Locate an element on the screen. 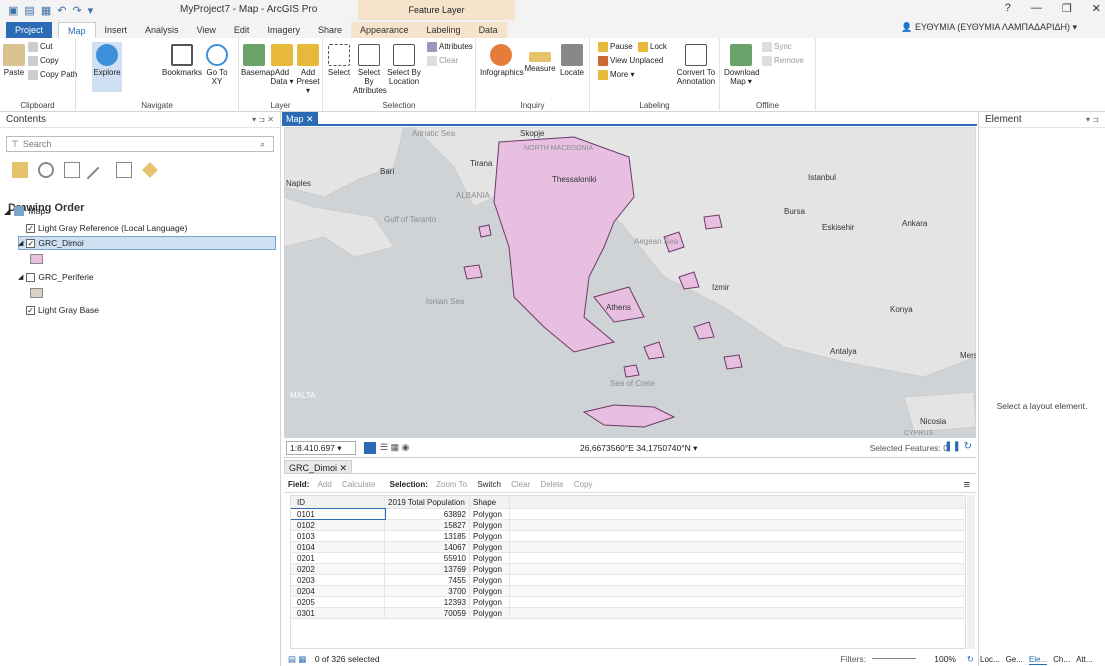  toc-layer-dimoi: ◢ ✓ GRC_Dimoi is located at coordinates (51, 243).